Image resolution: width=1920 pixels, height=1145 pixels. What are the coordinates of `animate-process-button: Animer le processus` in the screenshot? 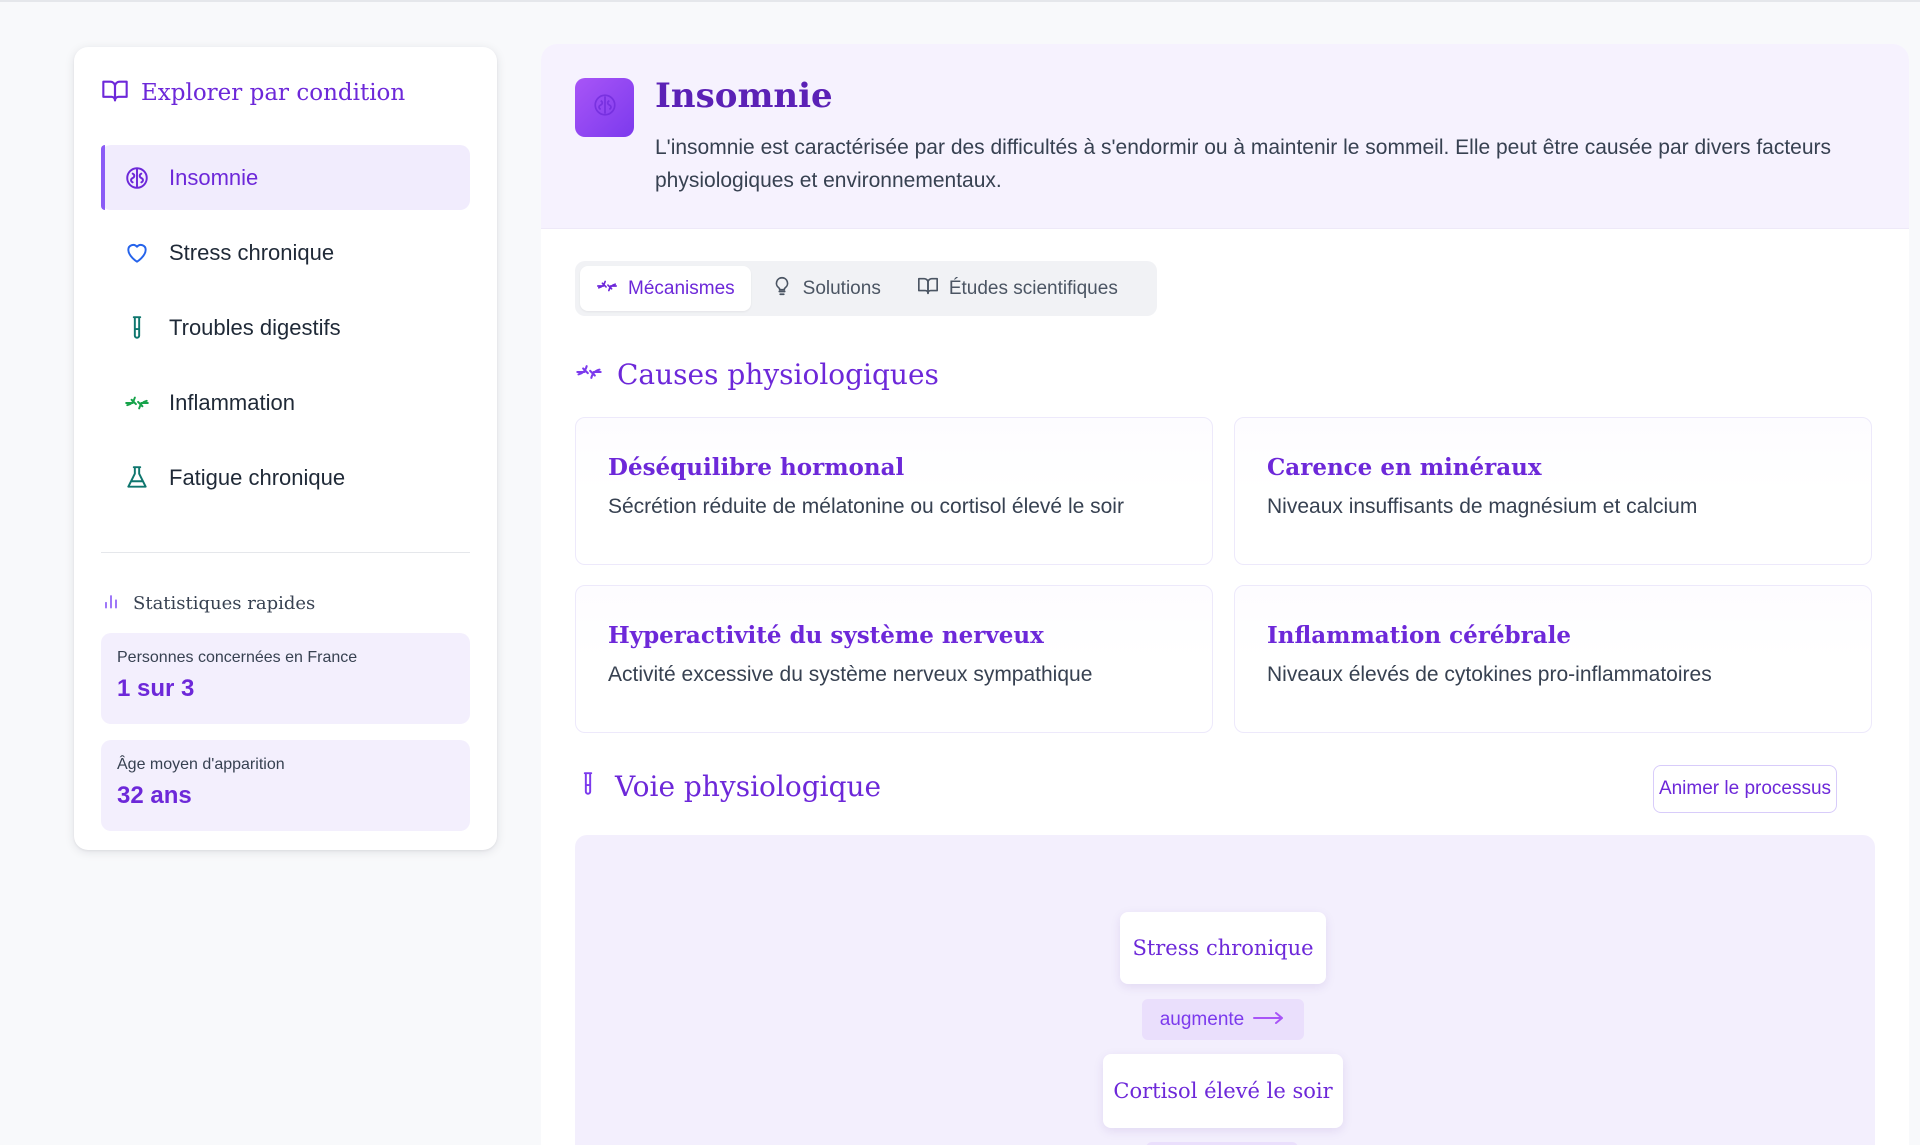 It's located at (1745, 789).